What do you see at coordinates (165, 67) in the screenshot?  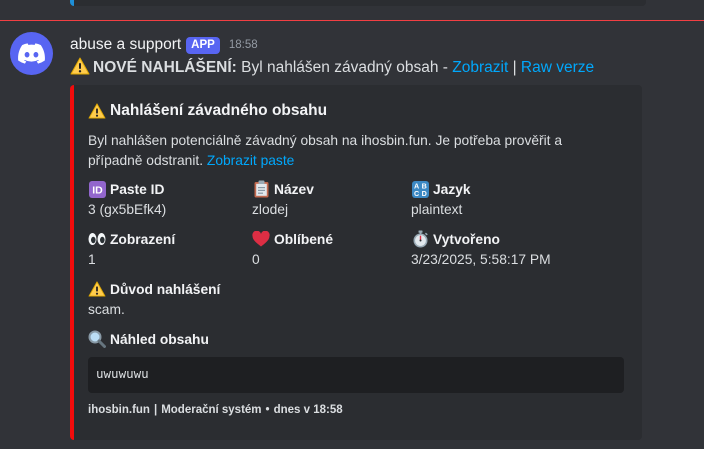 I see `content-bold: NOVÉ NAHLÁŠENÍ:` at bounding box center [165, 67].